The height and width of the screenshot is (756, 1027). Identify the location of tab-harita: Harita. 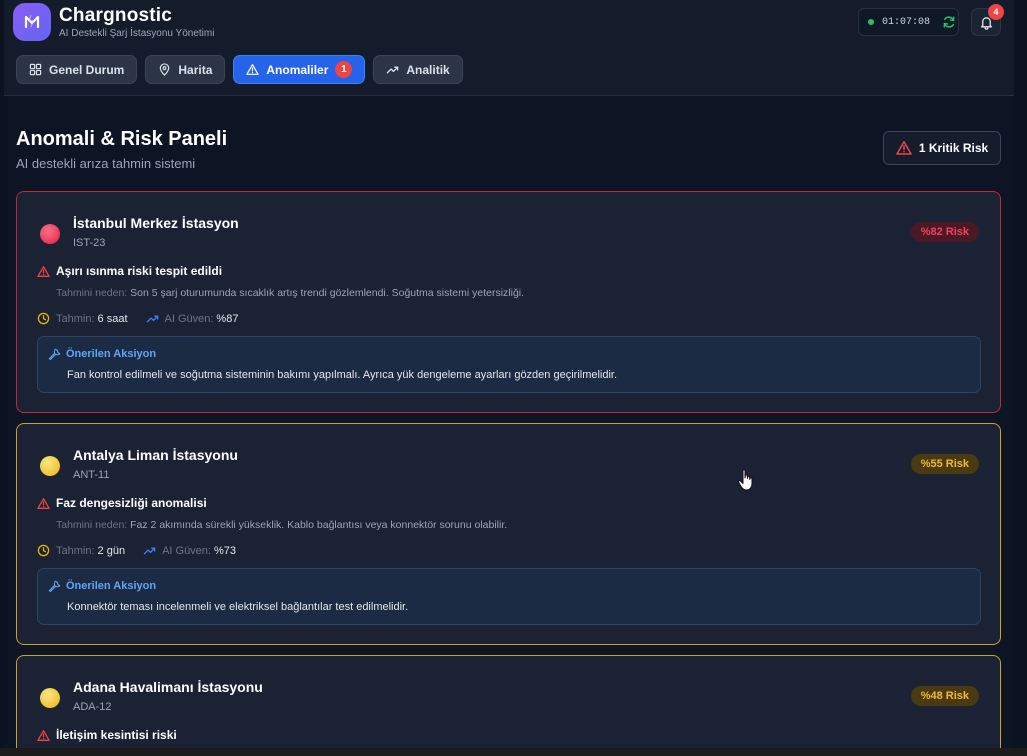
(185, 69).